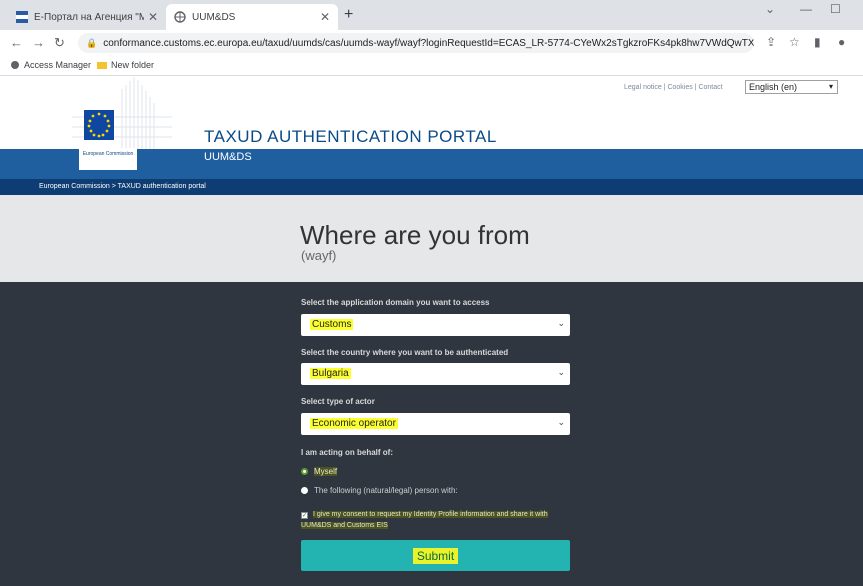  Describe the element at coordinates (835, 9) in the screenshot. I see `maximize-icon: ☐` at that location.